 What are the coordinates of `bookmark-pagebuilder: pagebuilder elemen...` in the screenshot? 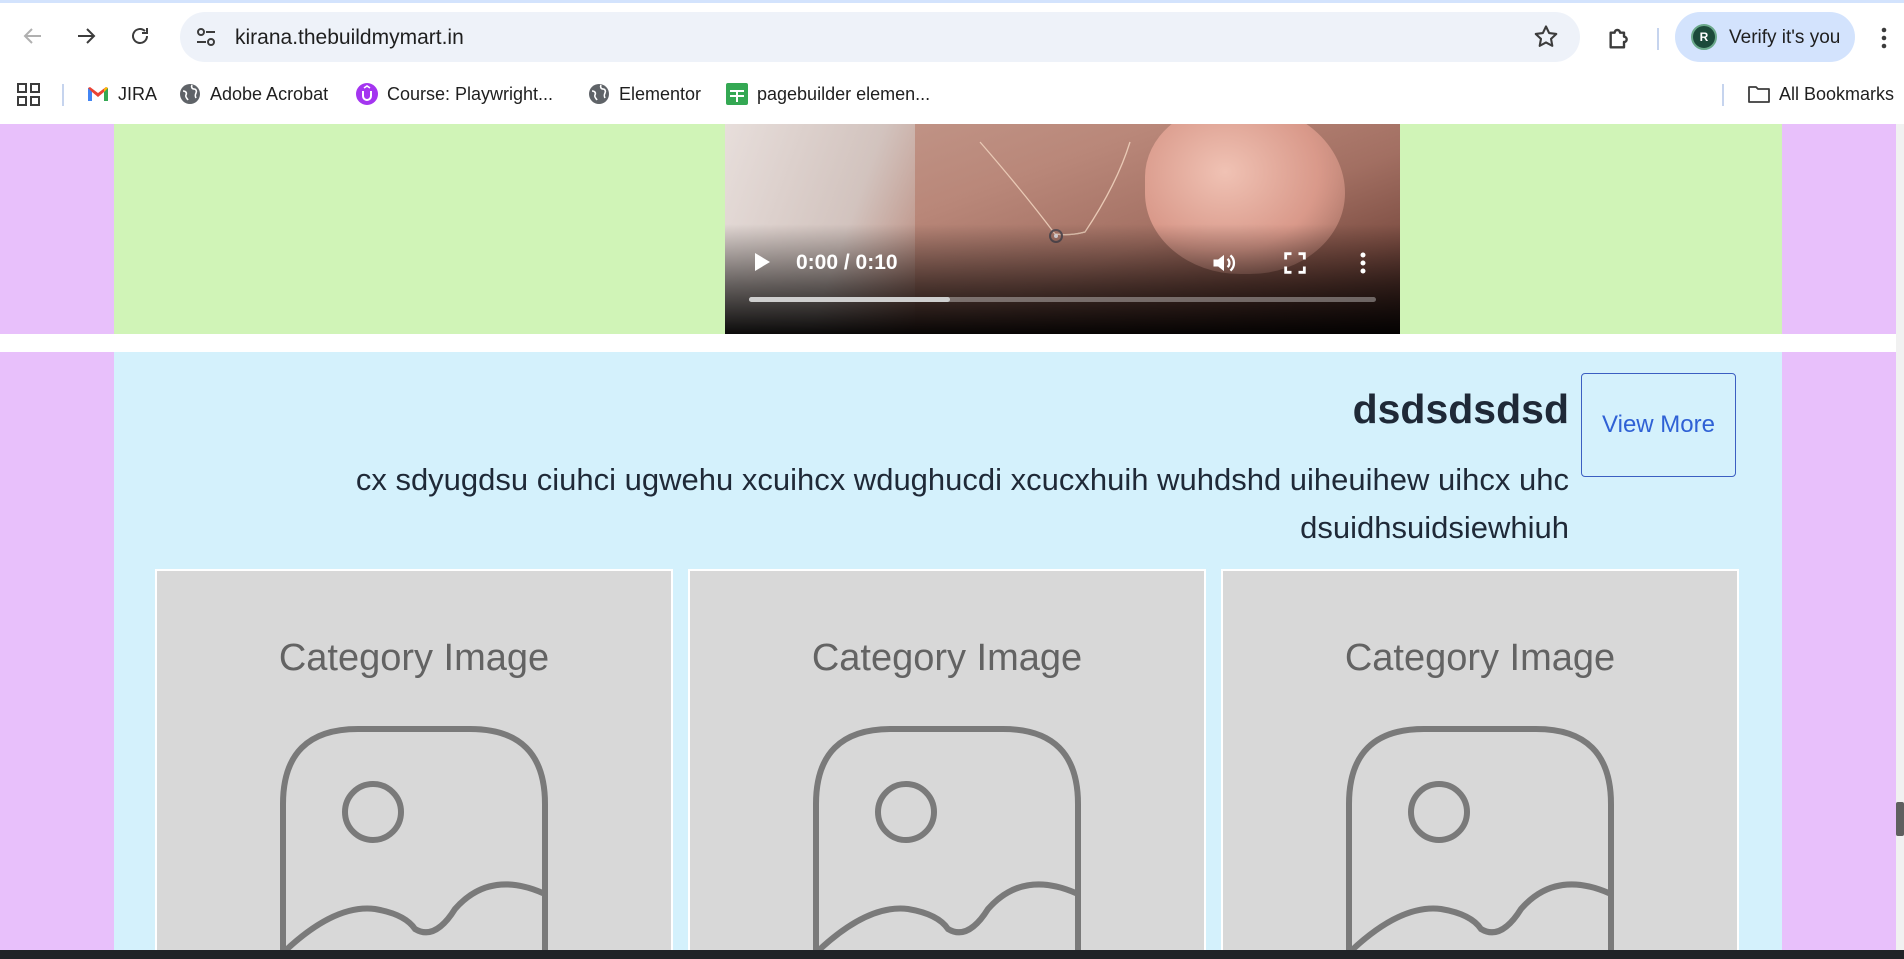 It's located at (827, 94).